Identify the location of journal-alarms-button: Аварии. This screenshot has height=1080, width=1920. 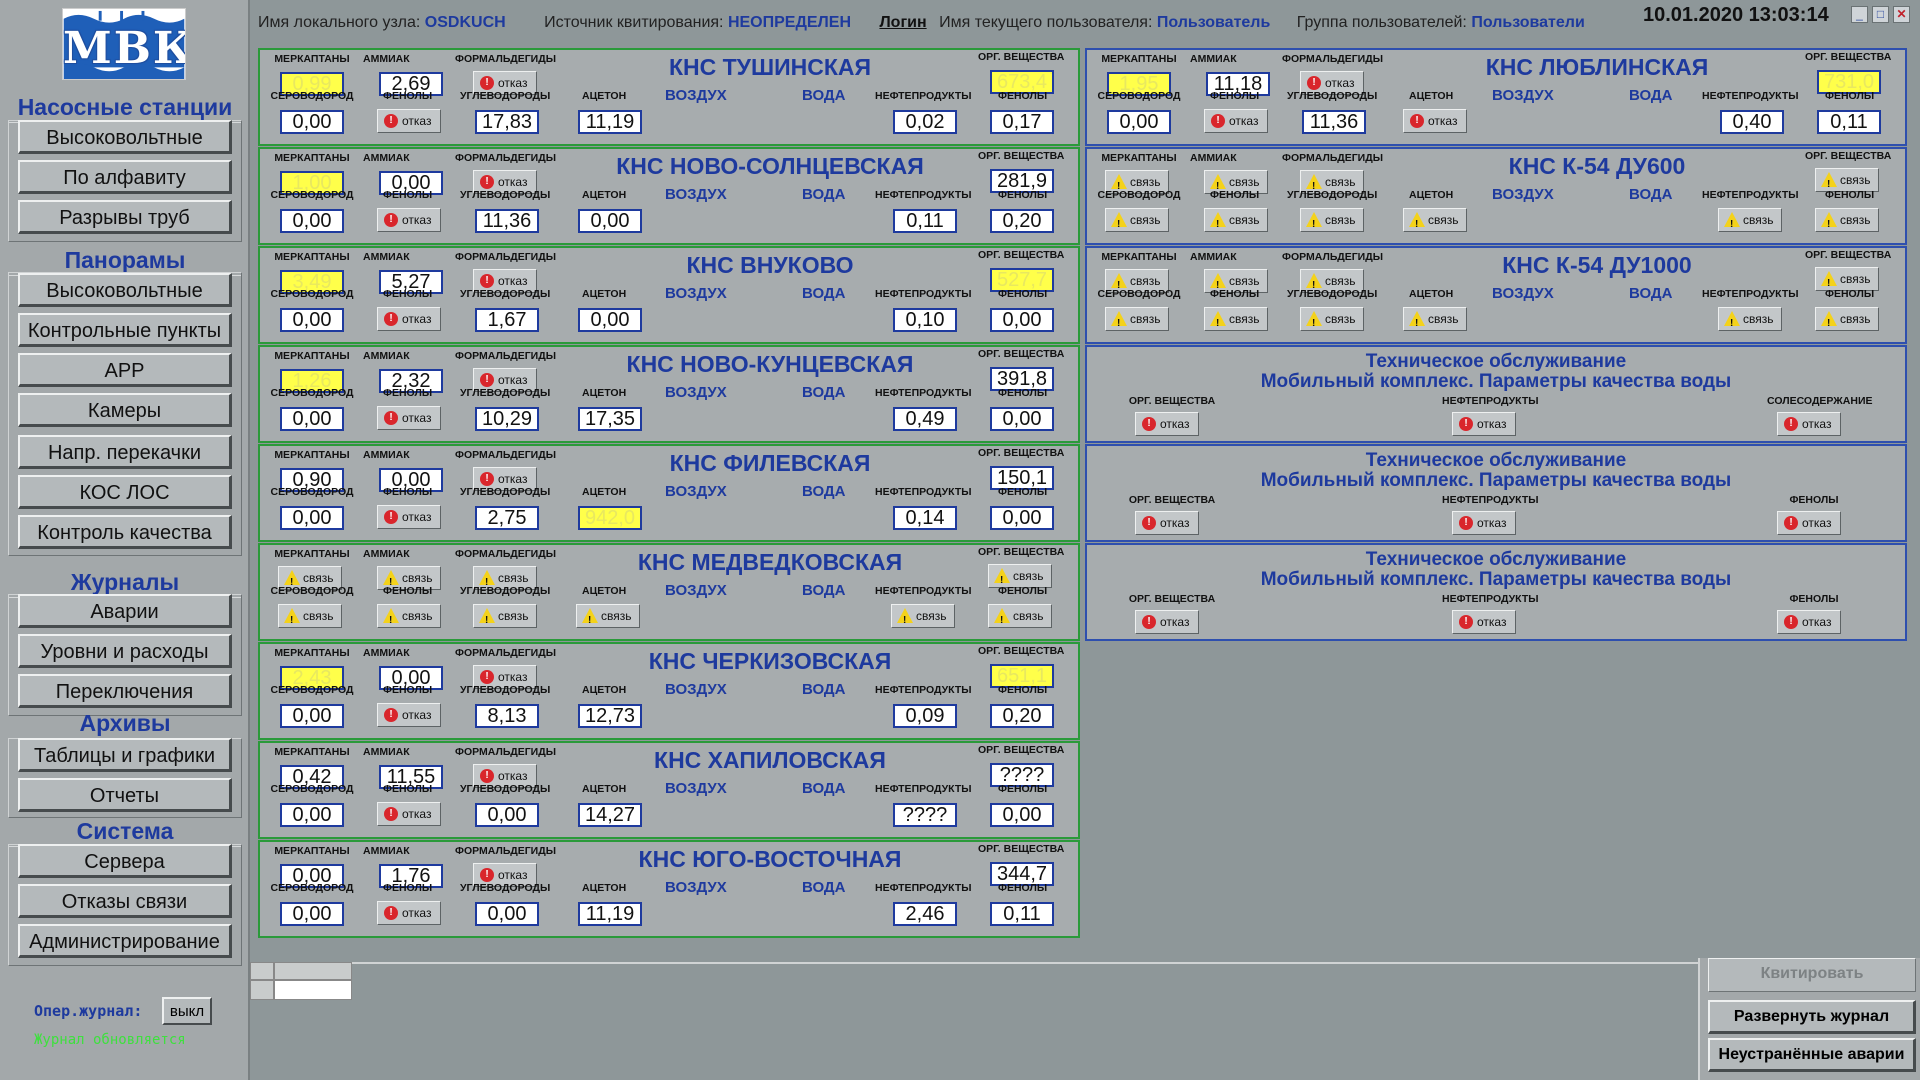
(125, 611).